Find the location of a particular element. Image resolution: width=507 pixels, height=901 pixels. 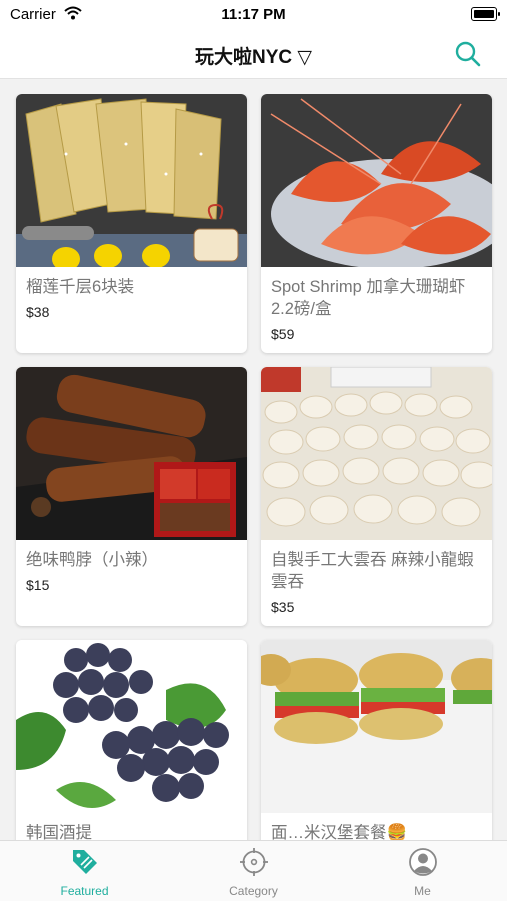

product-card: 韩国酒提 is located at coordinates (131, 740).